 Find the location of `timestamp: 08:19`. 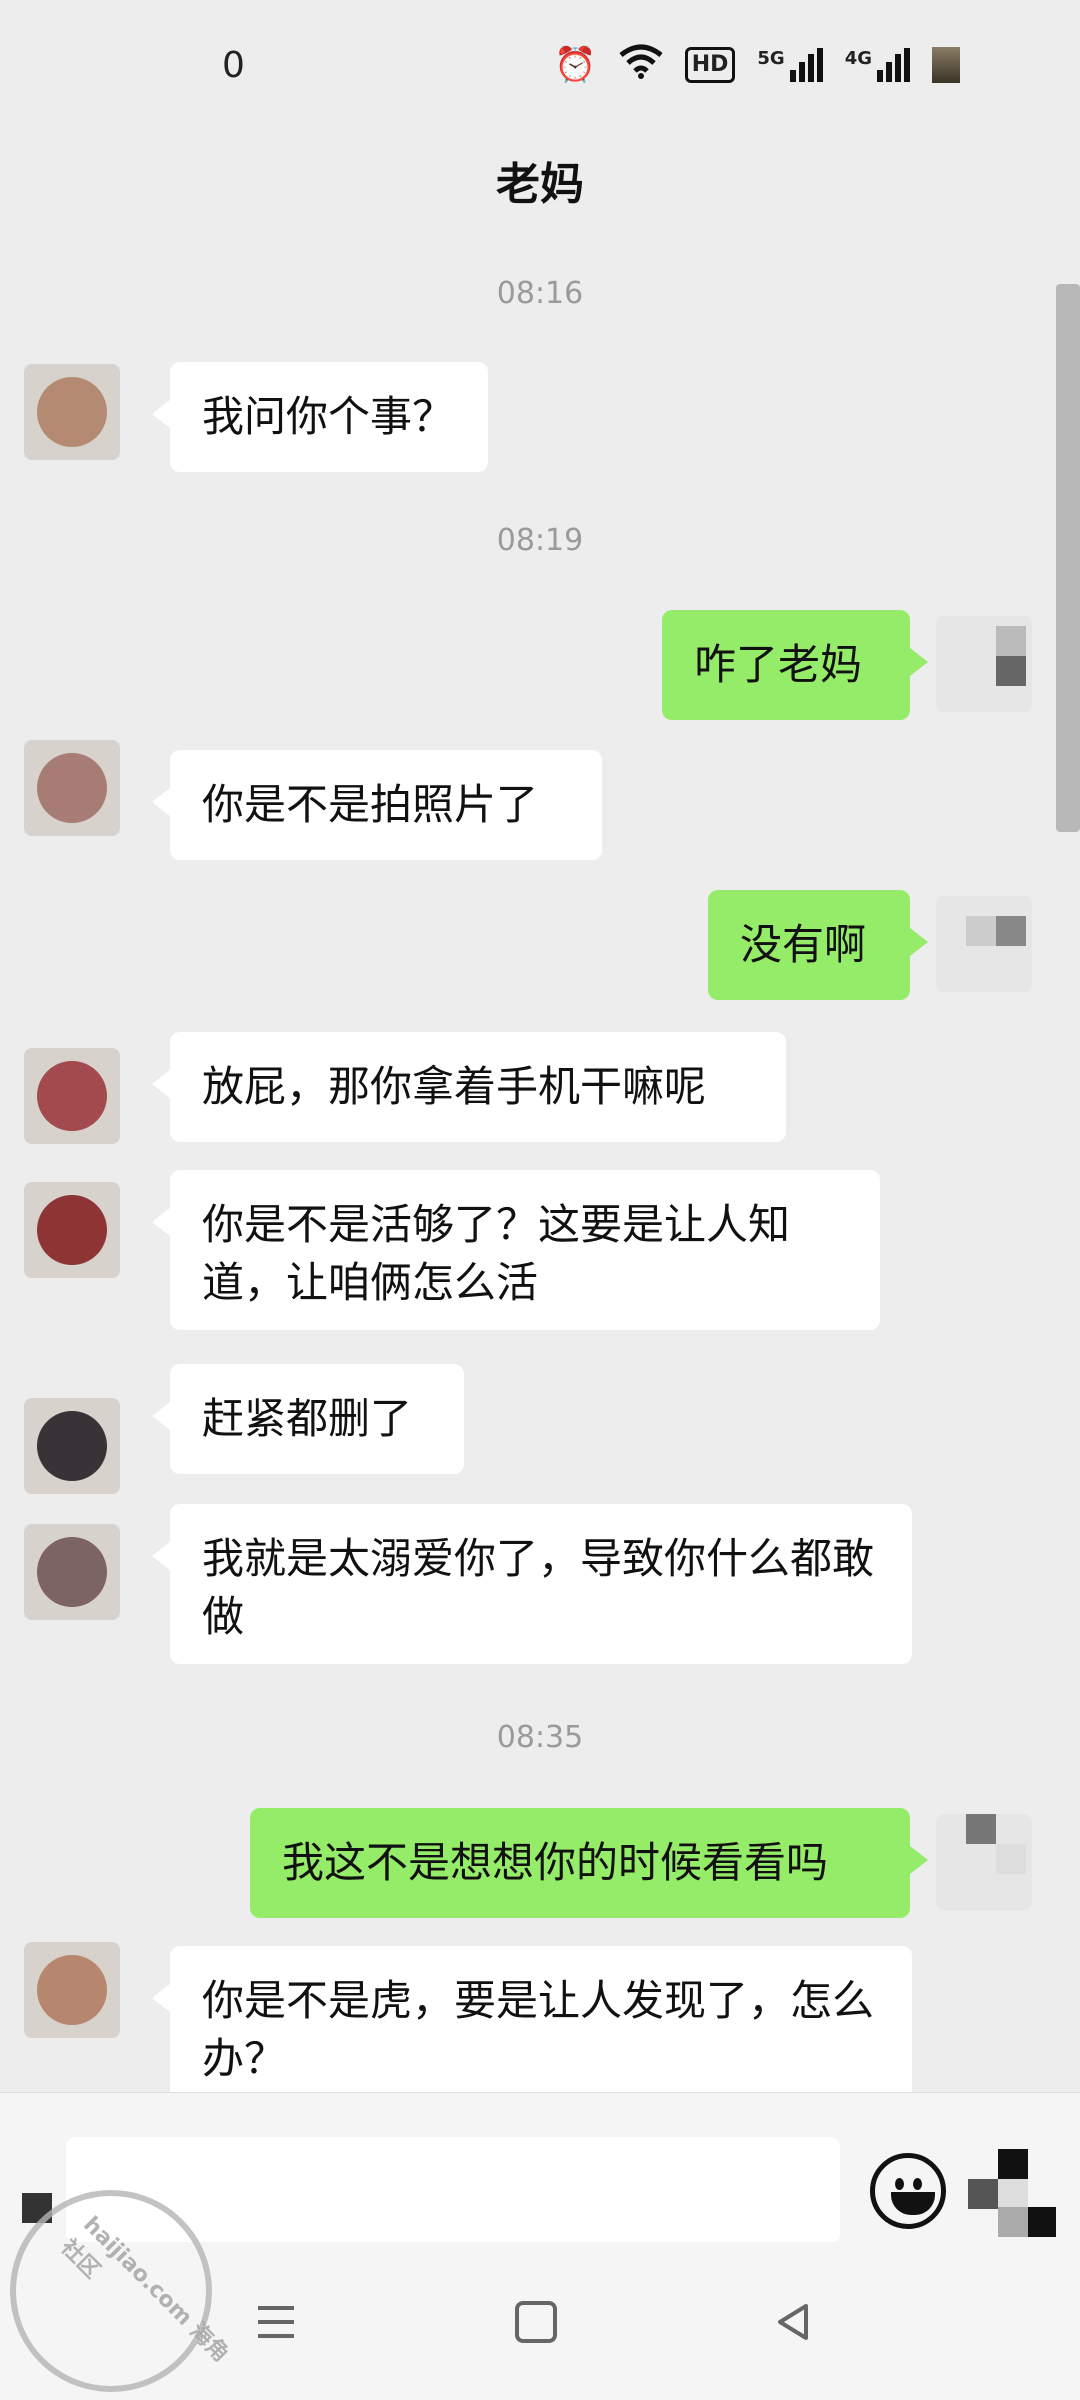

timestamp: 08:19 is located at coordinates (540, 540).